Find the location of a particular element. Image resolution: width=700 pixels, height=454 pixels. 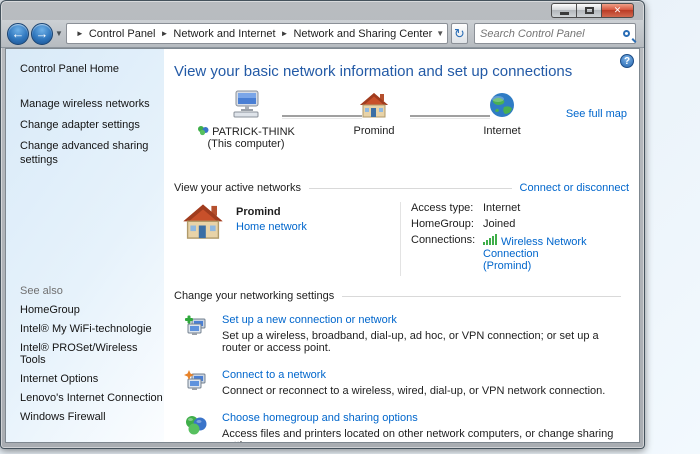

connect-network-link: Connect to a network is located at coordinates (274, 375).